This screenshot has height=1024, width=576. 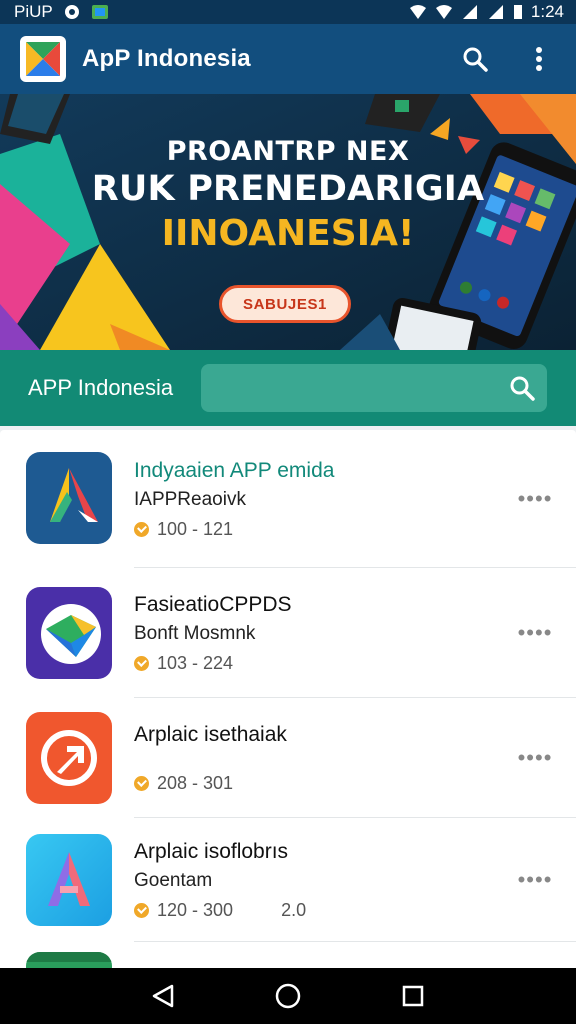 I want to click on home-button, so click(x=288, y=996).